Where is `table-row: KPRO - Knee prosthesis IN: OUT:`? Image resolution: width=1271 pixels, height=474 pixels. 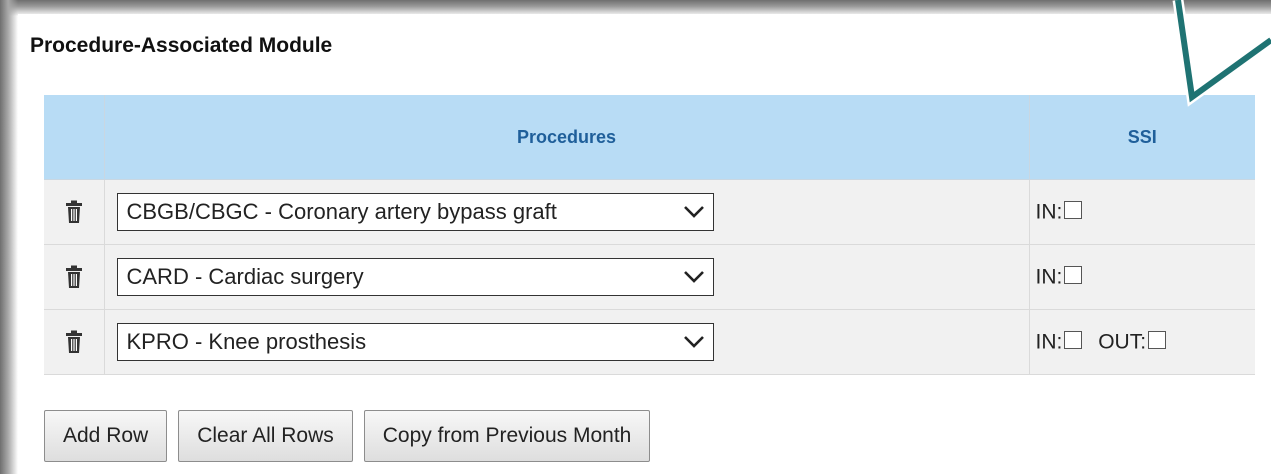
table-row: KPRO - Knee prosthesis IN: OUT: is located at coordinates (649, 342).